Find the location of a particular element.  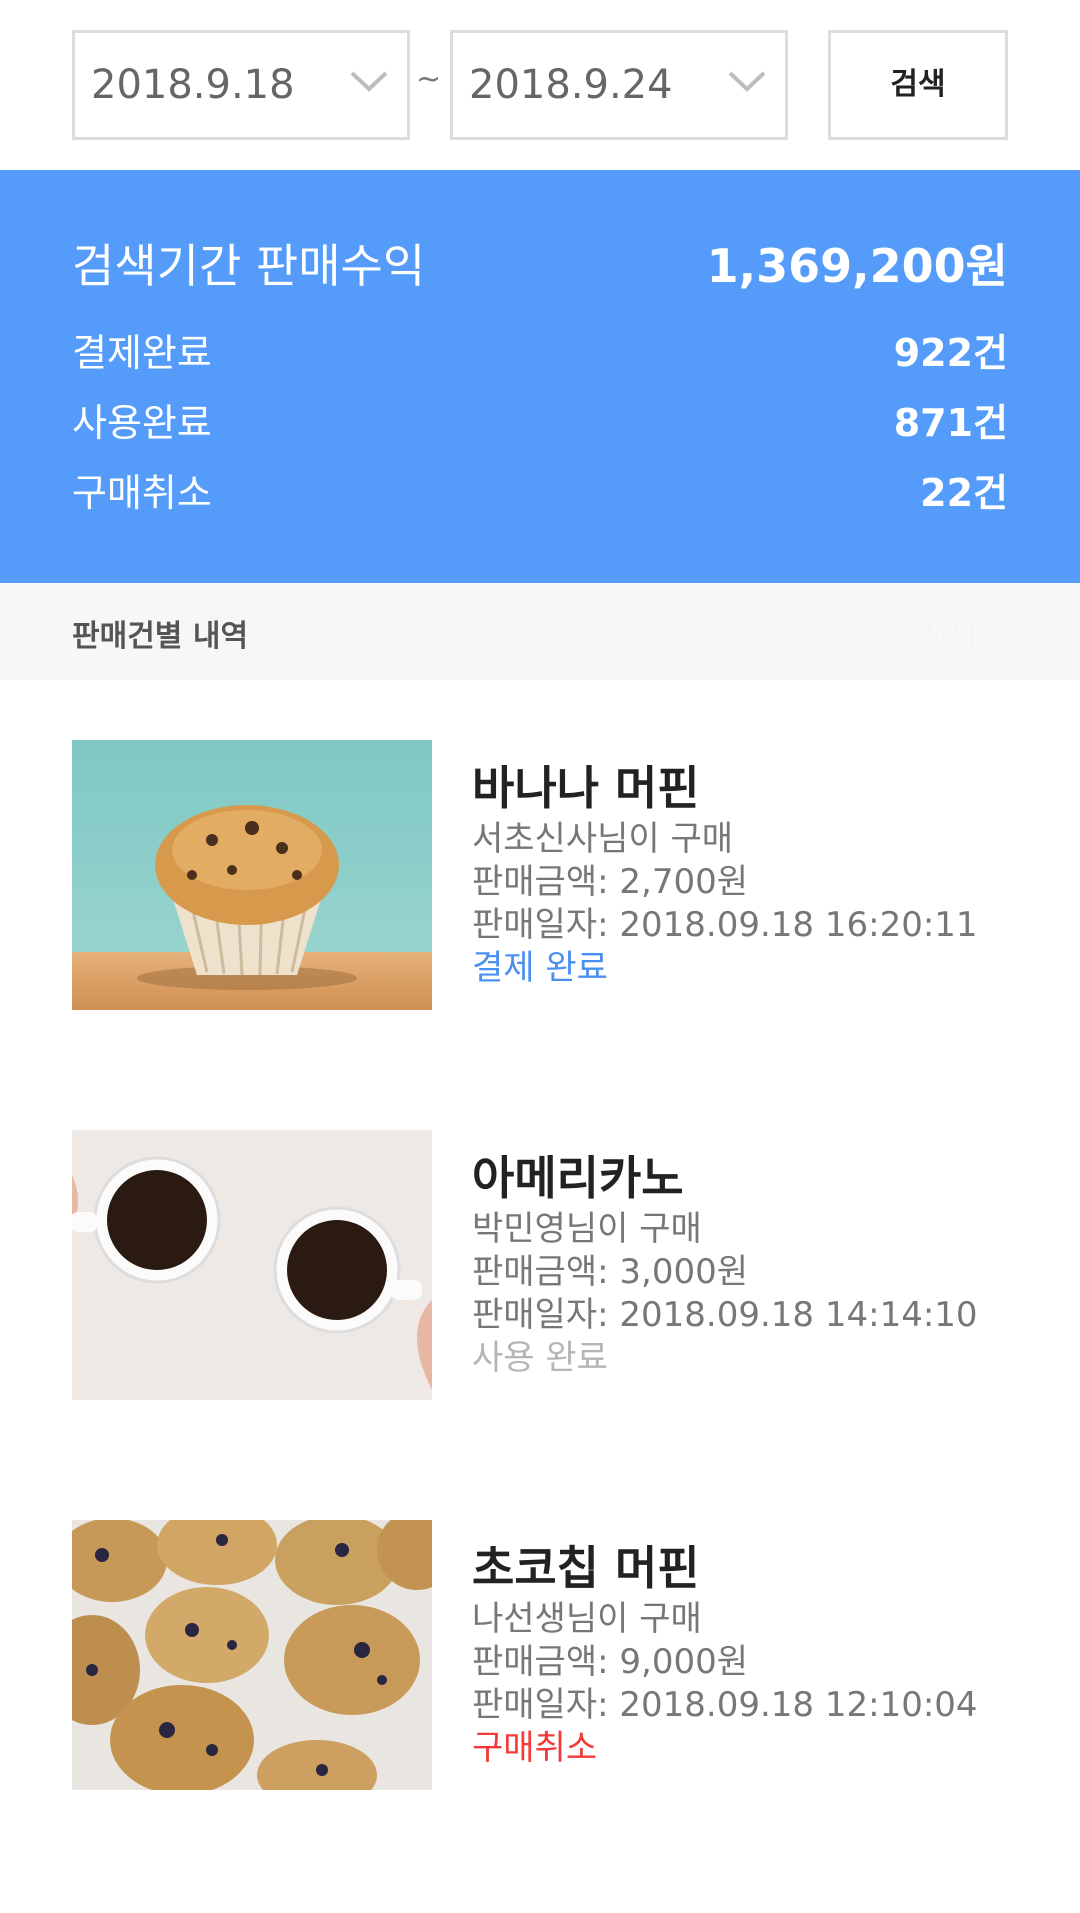

sales-history-header: 판매건별 내역 전체 is located at coordinates (540, 631).